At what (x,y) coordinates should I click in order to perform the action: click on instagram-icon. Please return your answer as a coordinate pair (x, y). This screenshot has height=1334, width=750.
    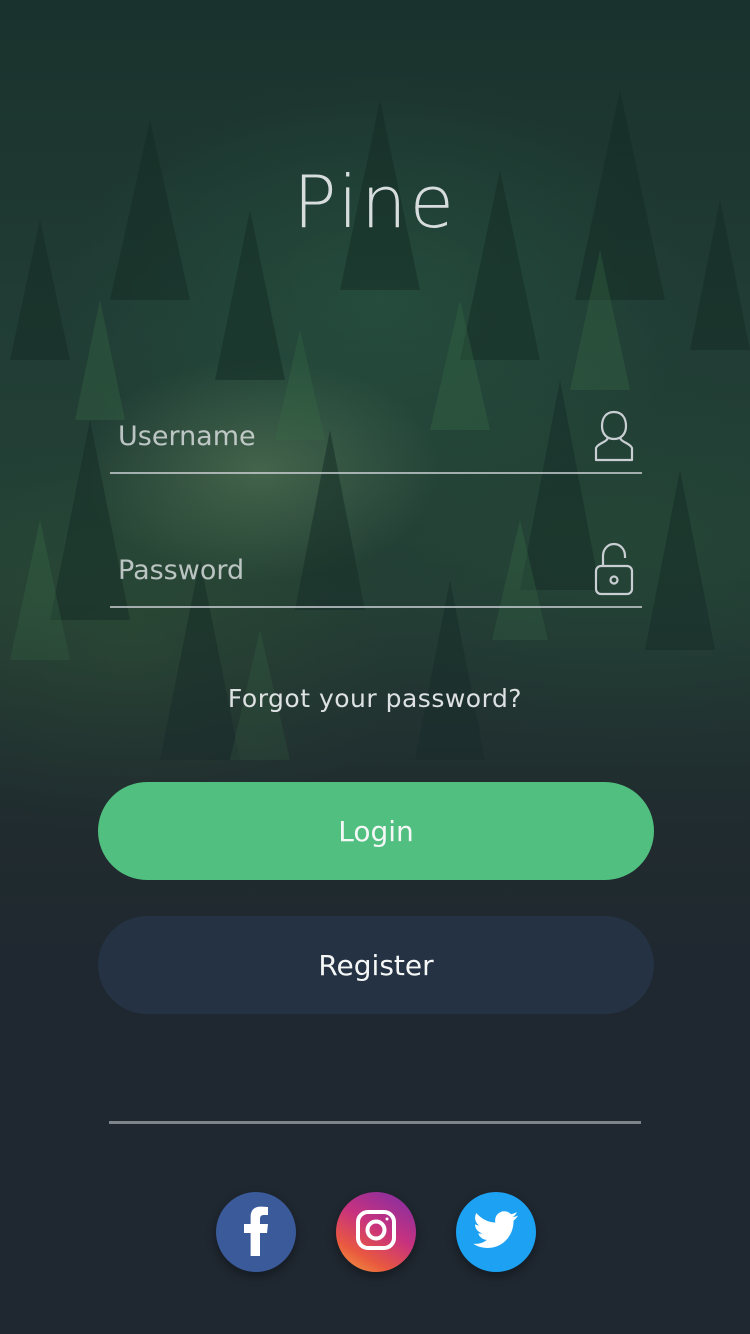
    Looking at the image, I should click on (376, 1232).